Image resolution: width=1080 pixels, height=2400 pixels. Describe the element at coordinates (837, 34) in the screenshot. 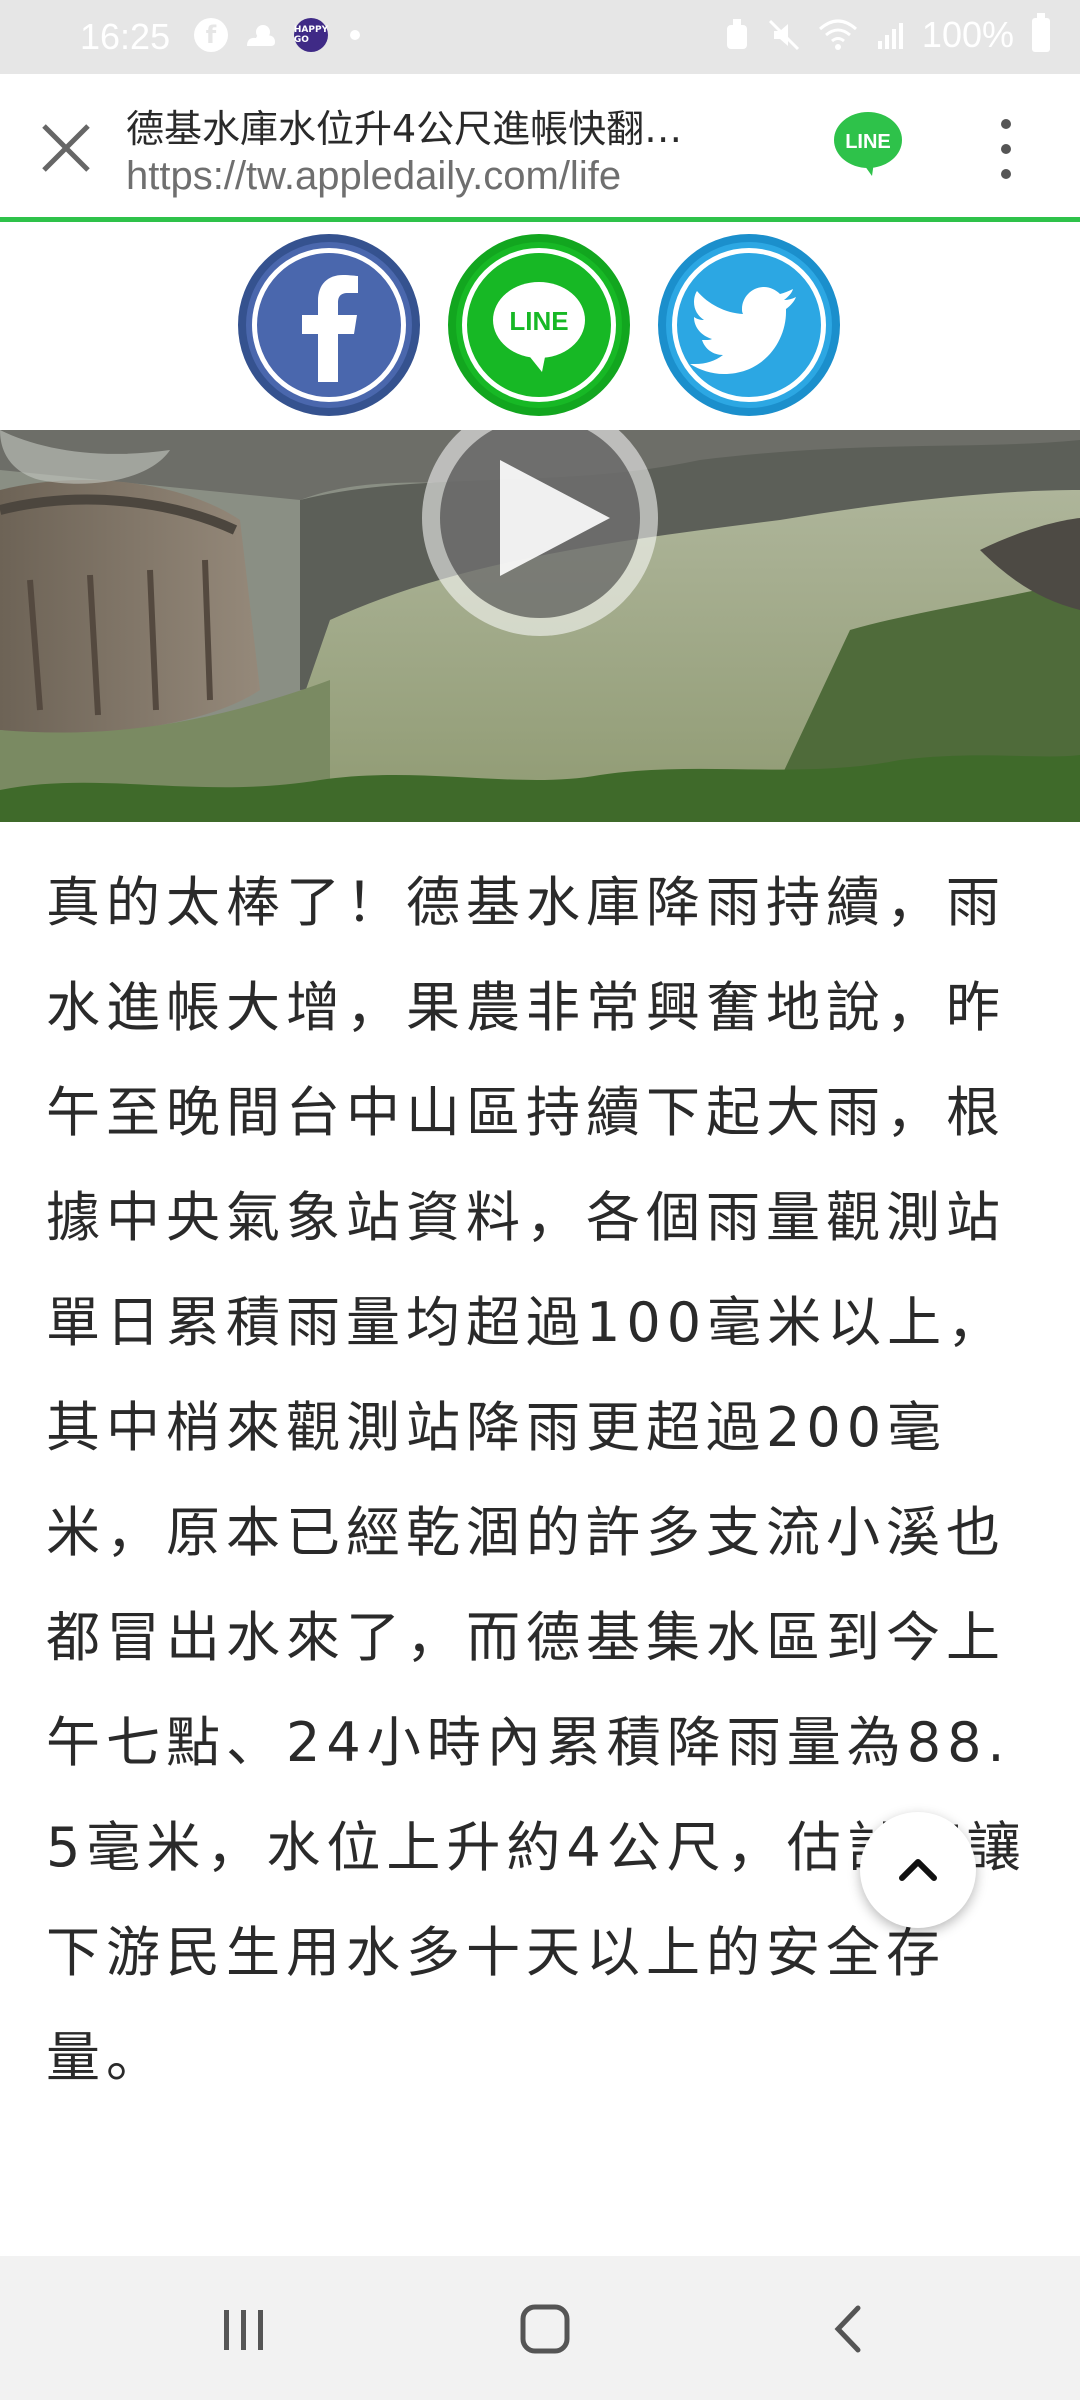

I see `wifi-icon` at that location.